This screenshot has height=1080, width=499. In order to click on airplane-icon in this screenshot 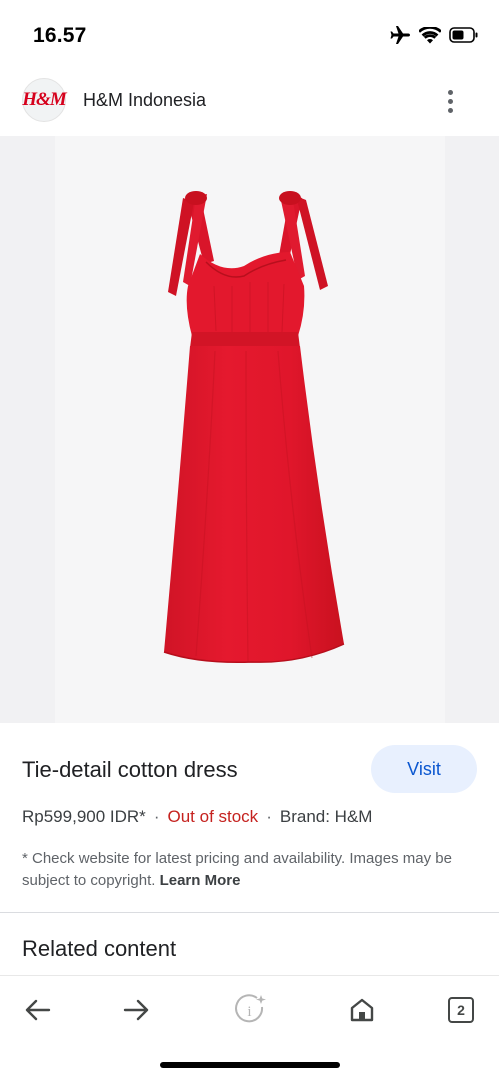, I will do `click(400, 35)`.